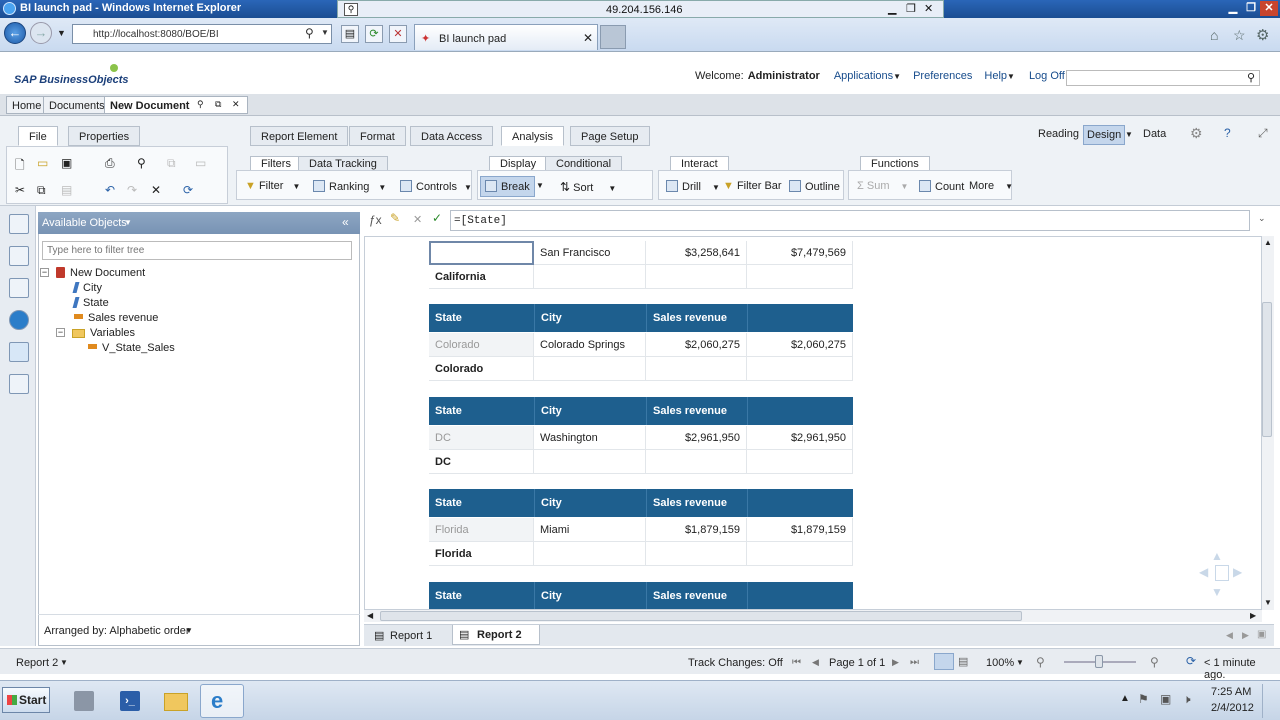  Describe the element at coordinates (131, 348) in the screenshot. I see `tree-node-v-state-sales: V_State_Sales` at that location.